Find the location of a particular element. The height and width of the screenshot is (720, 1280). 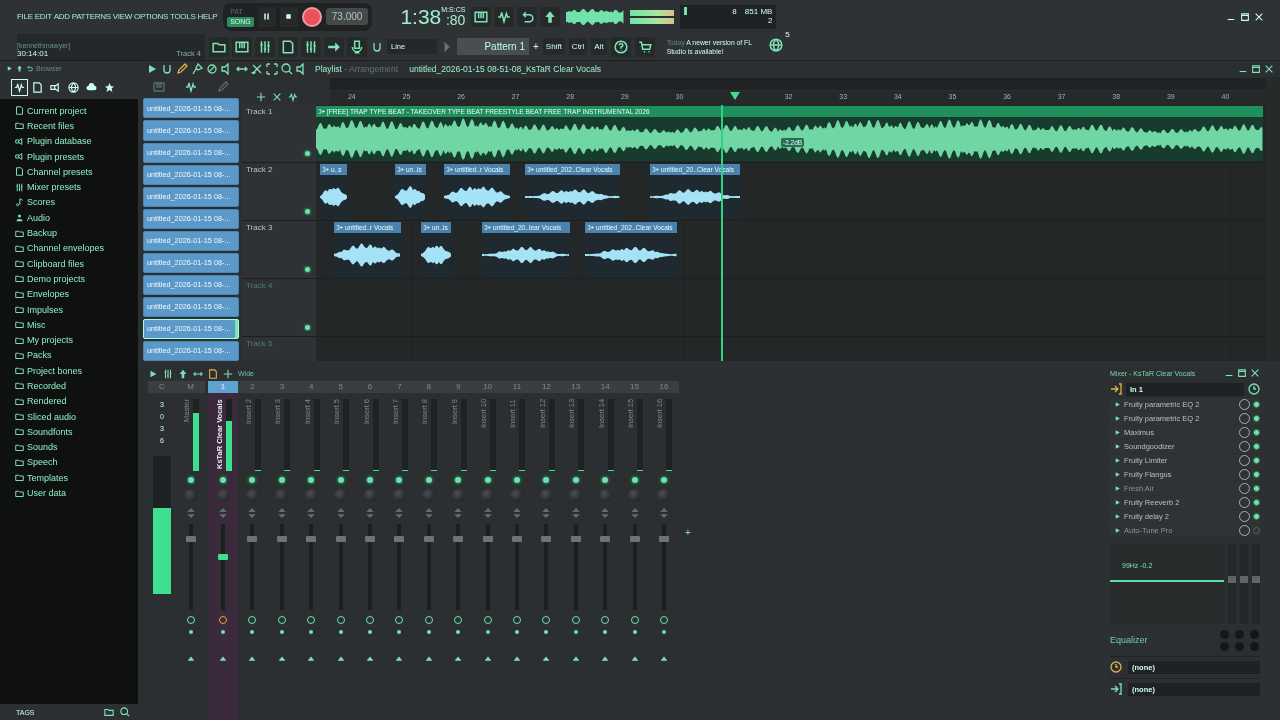

menu-item: PATTERNS is located at coordinates (91, 16).